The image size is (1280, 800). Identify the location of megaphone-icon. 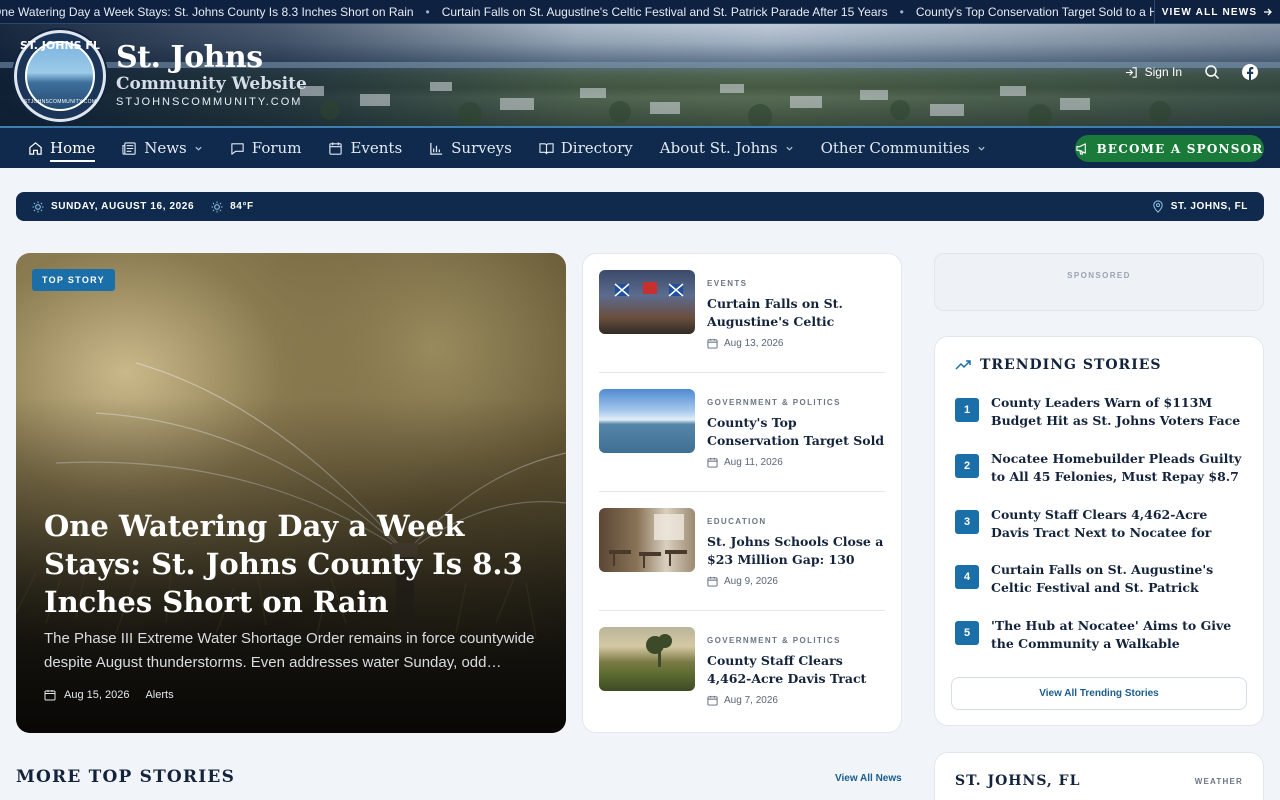
(1080, 149).